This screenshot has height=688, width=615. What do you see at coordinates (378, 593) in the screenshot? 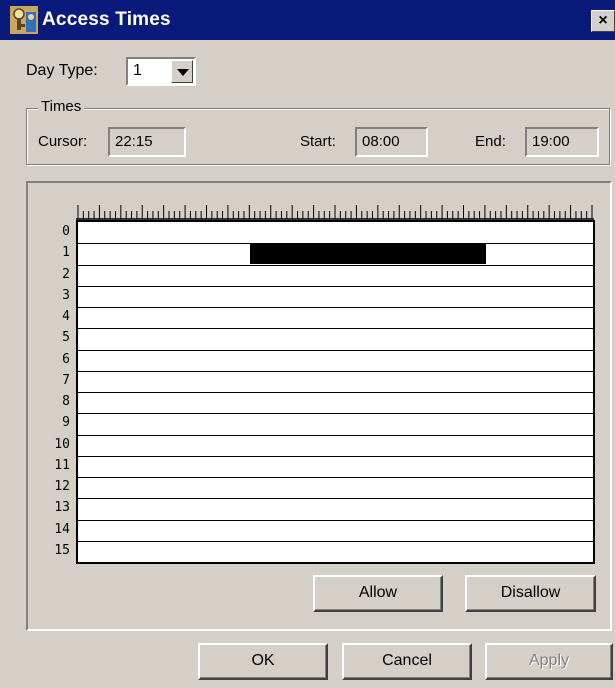
I see `allow-button: Allow` at bounding box center [378, 593].